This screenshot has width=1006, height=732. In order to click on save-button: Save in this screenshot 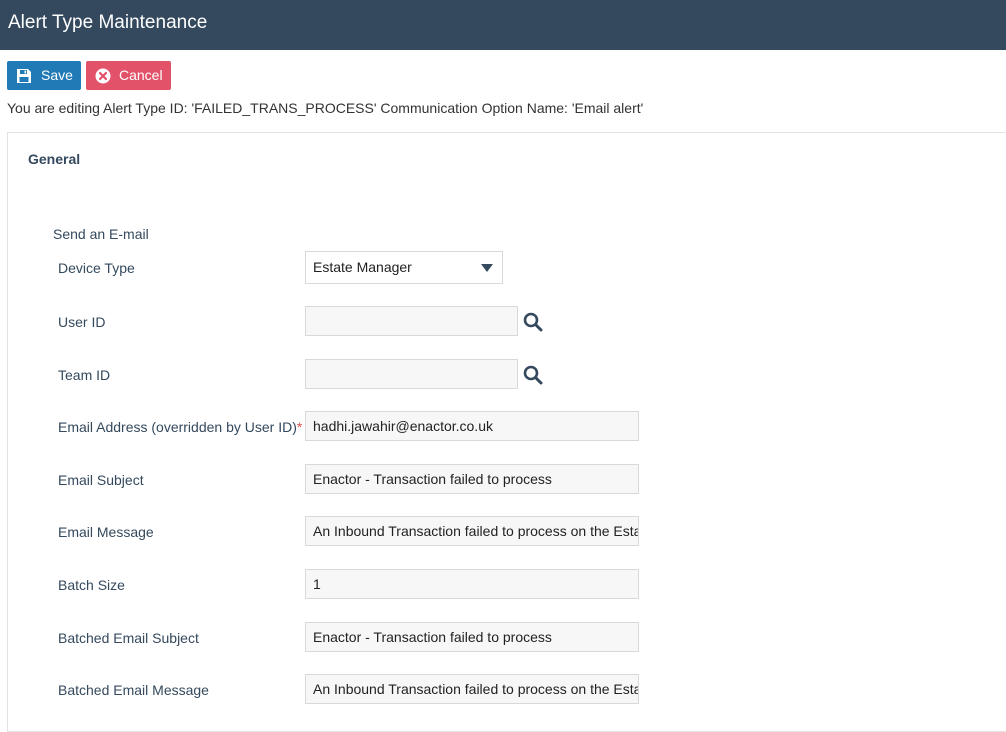, I will do `click(44, 75)`.